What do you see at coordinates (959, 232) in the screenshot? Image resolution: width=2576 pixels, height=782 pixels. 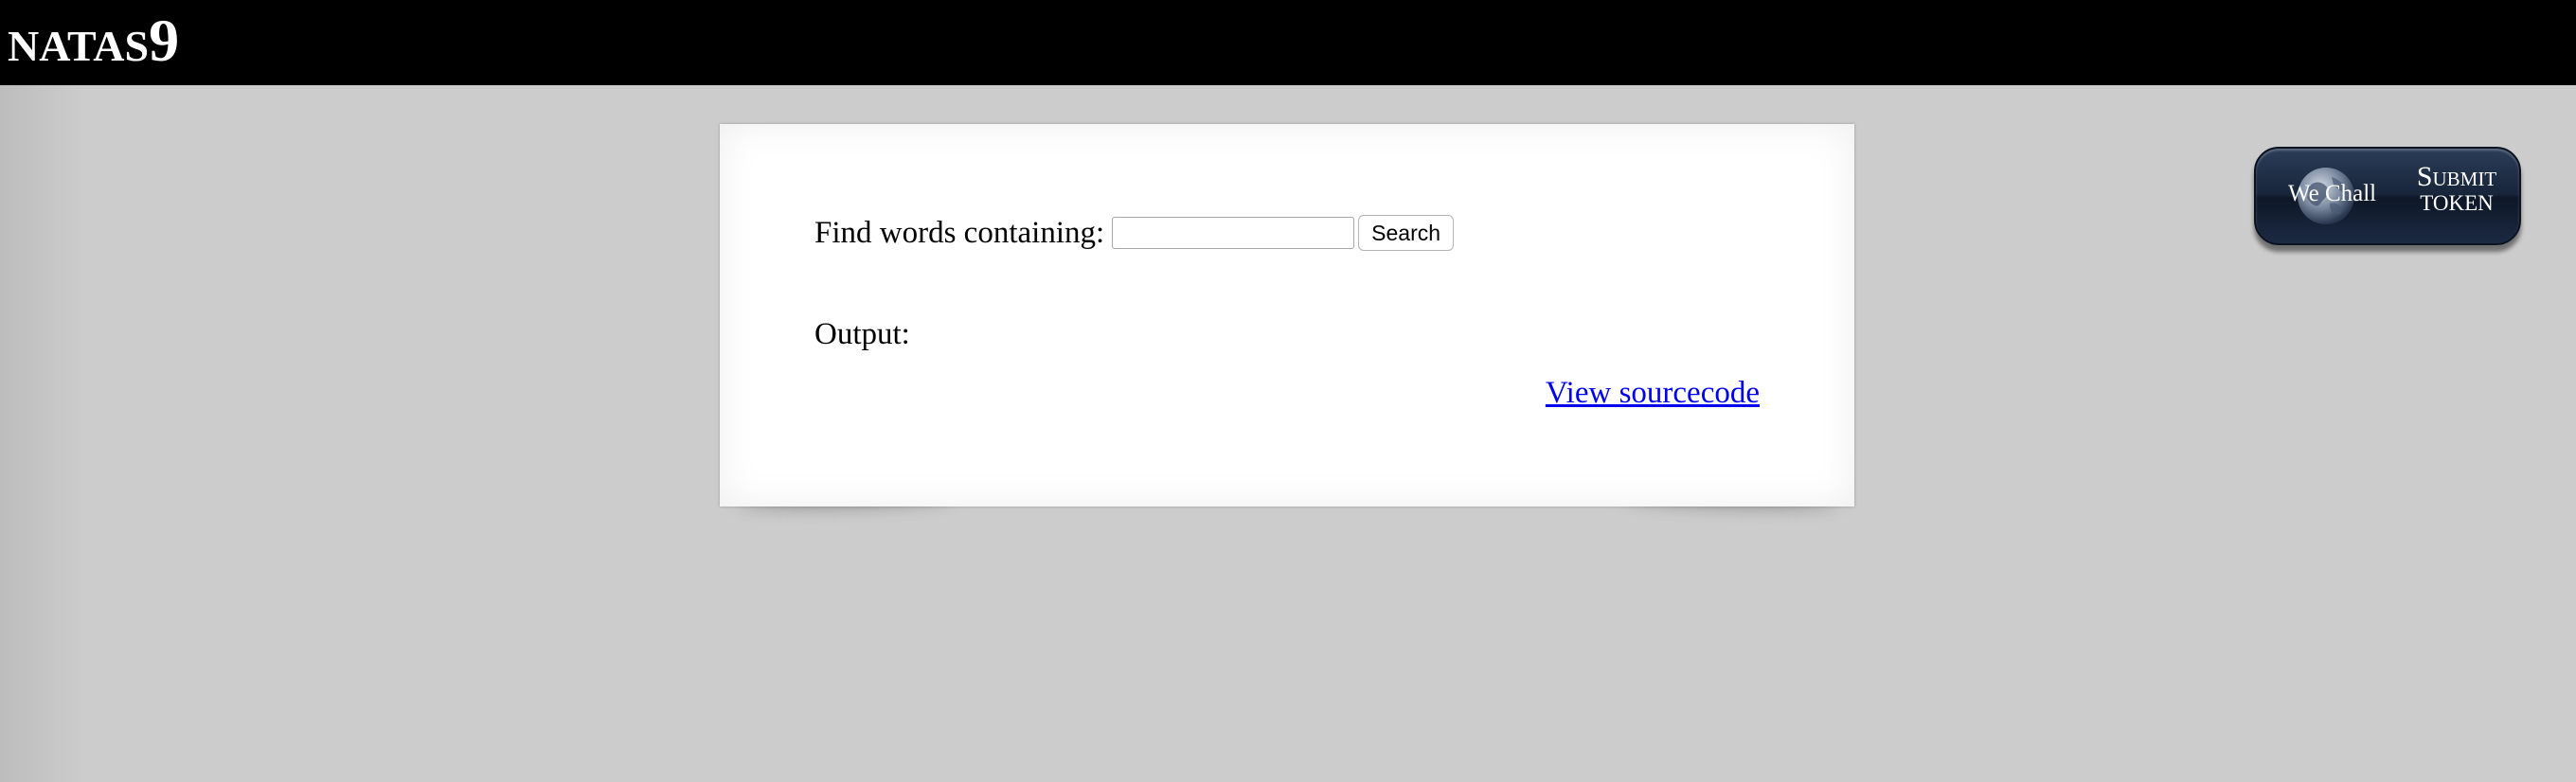 I see `search-label: Find words containing:` at bounding box center [959, 232].